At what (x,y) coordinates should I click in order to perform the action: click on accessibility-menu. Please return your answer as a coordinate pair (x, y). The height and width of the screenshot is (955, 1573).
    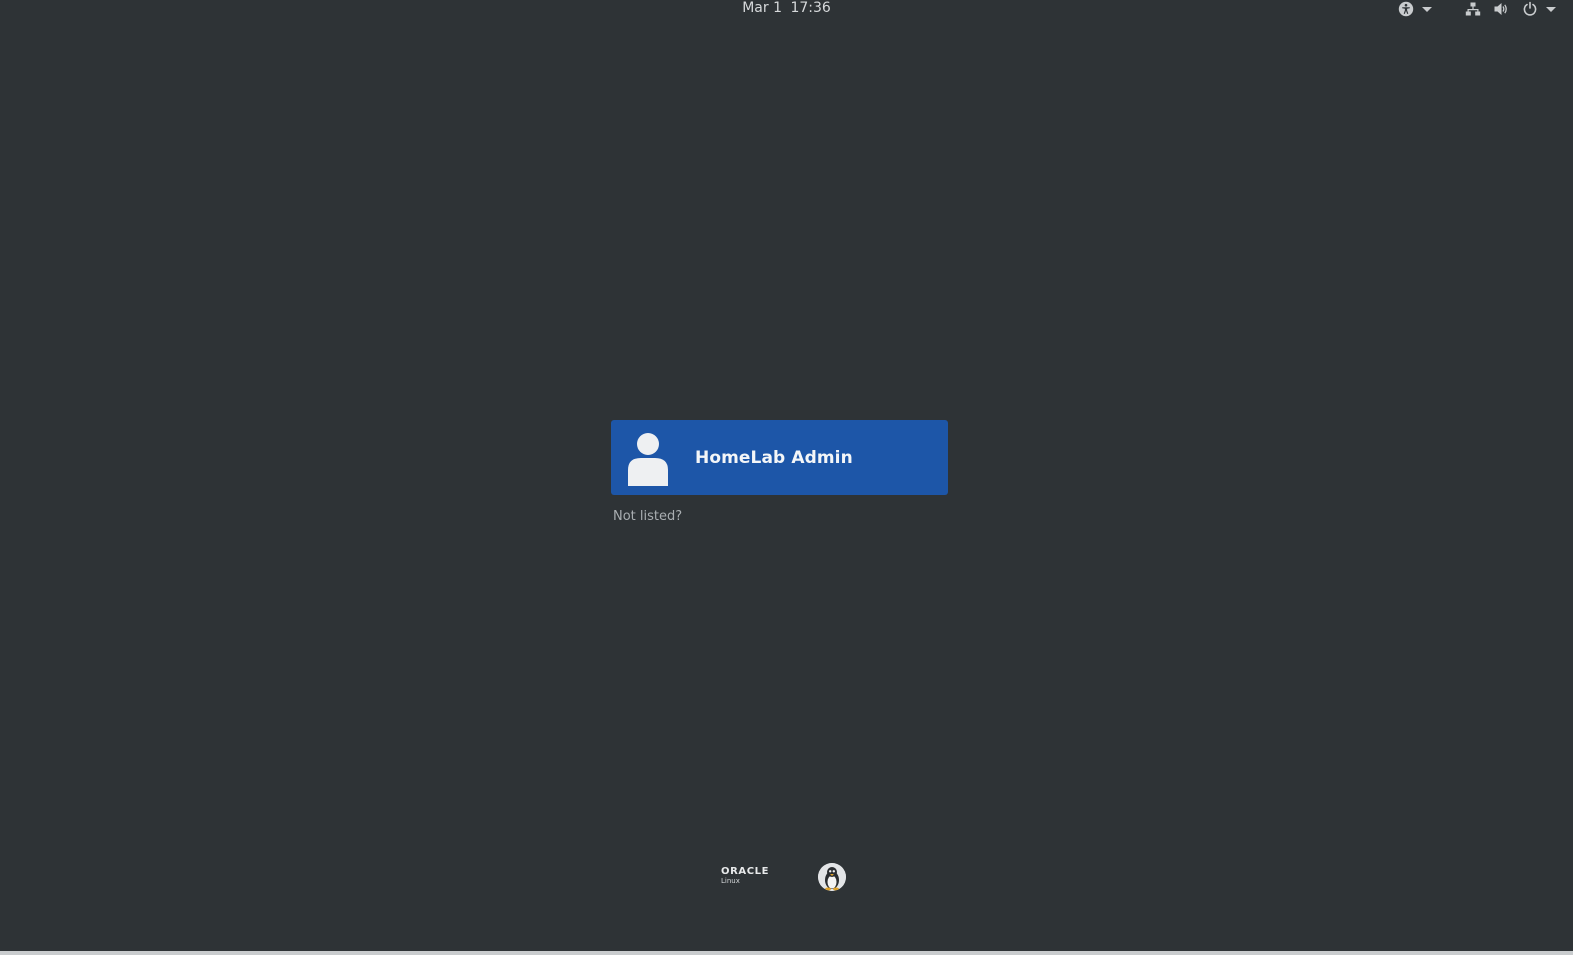
    Looking at the image, I should click on (1415, 9).